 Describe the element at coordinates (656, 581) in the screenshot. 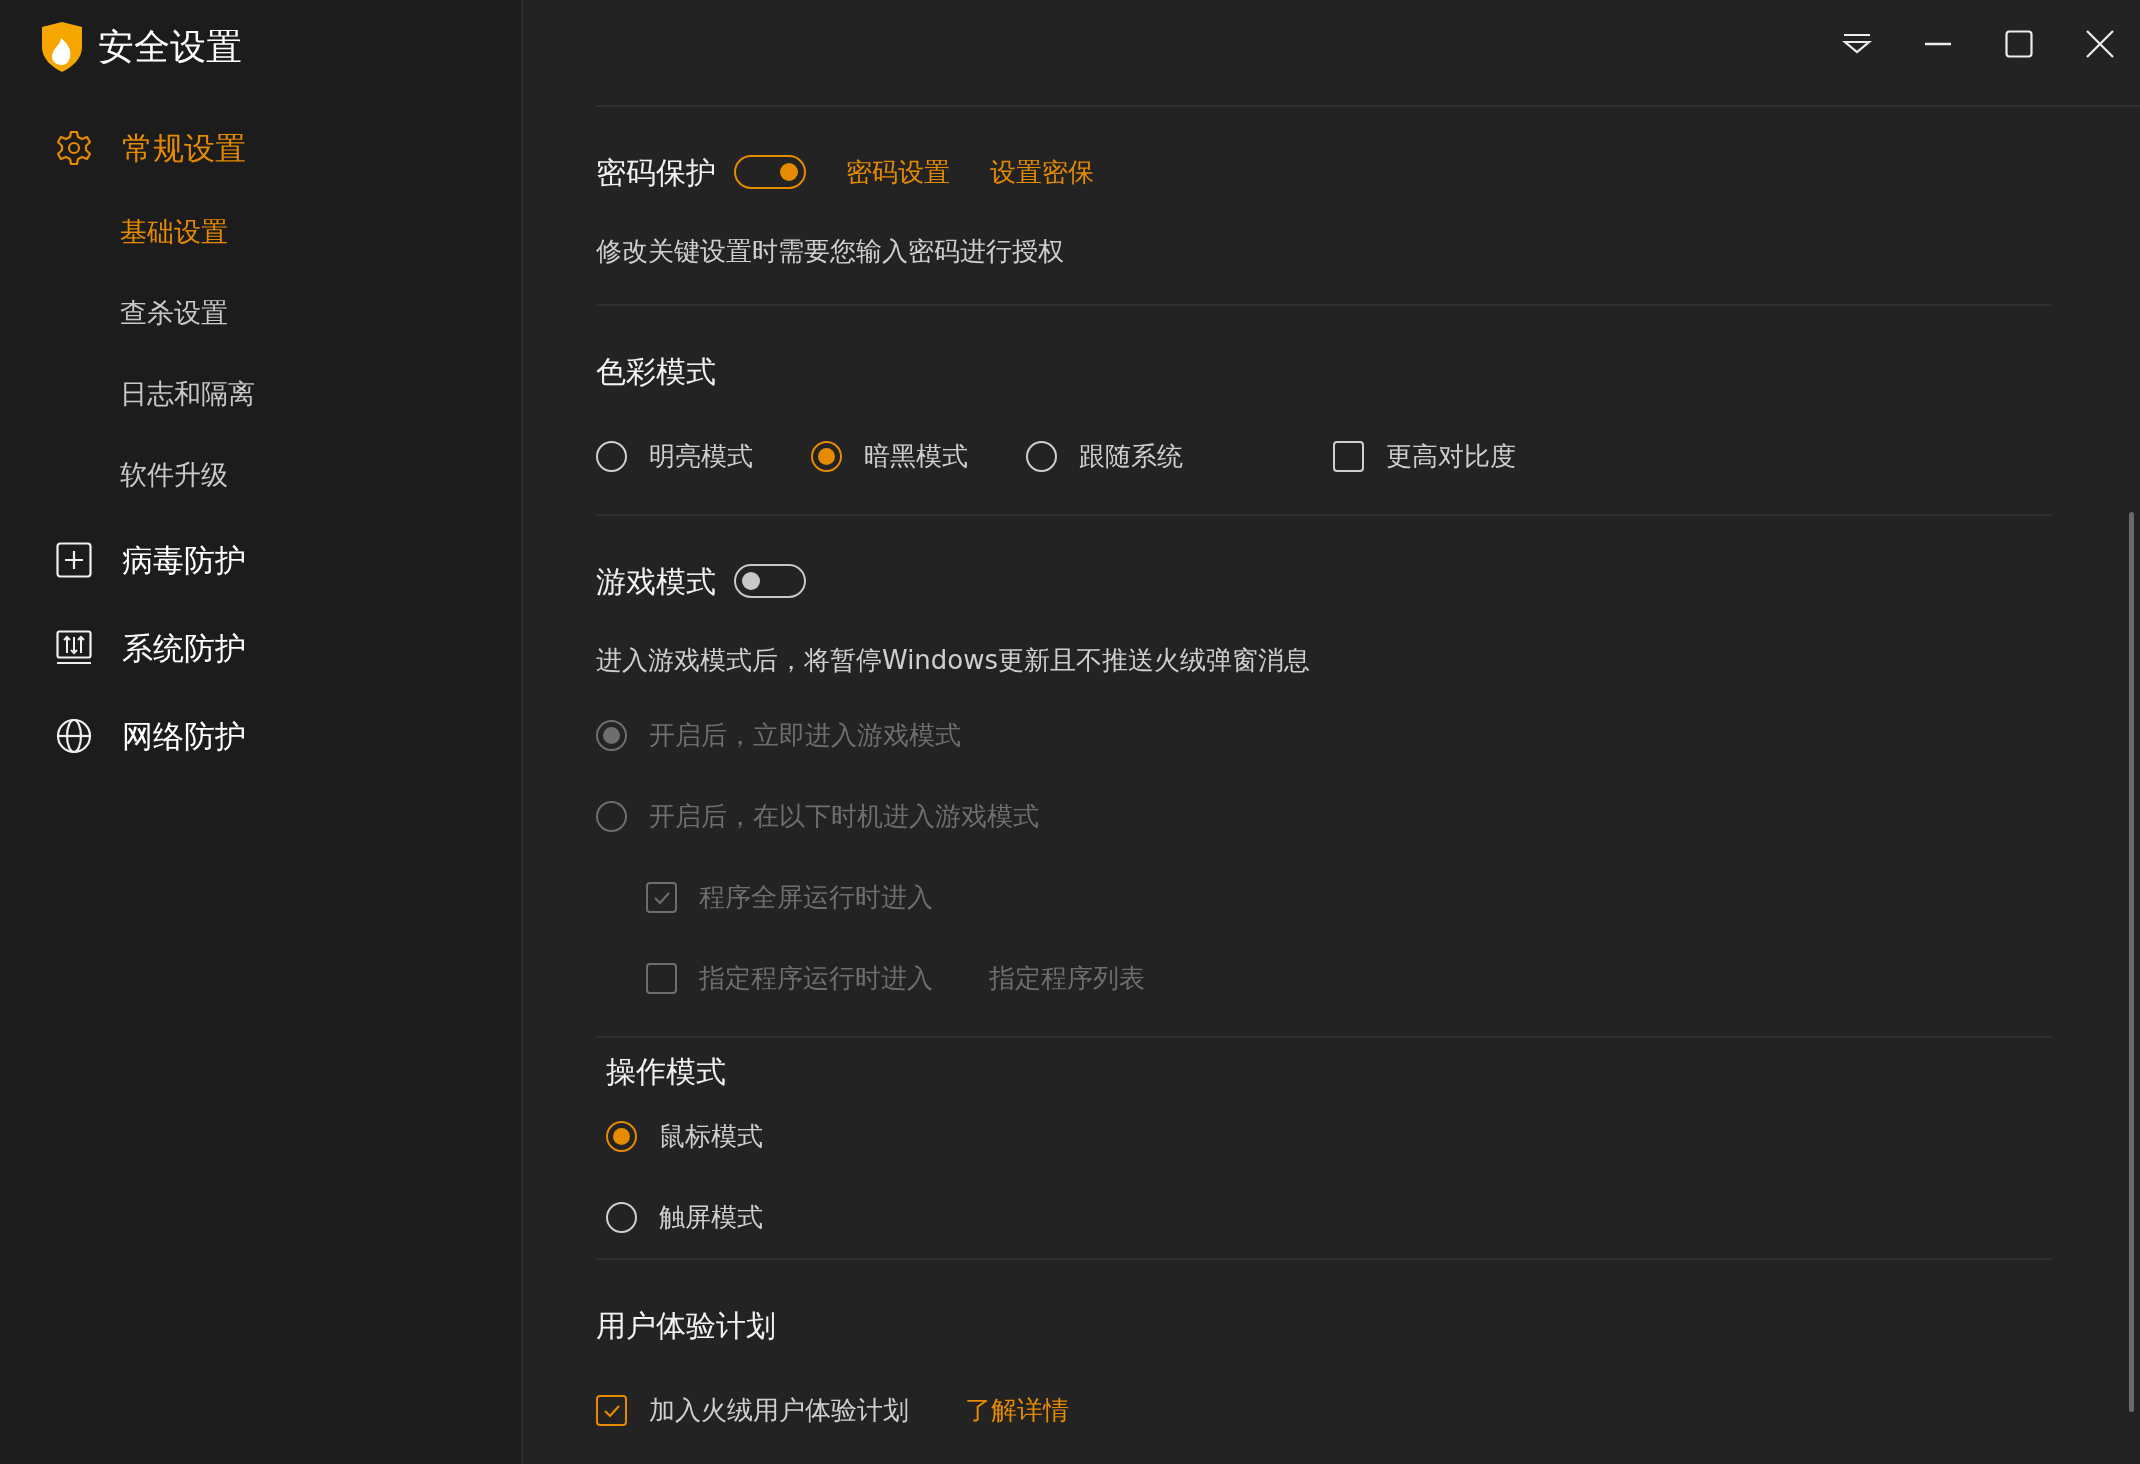

I see `section-title: 游戏模式` at that location.